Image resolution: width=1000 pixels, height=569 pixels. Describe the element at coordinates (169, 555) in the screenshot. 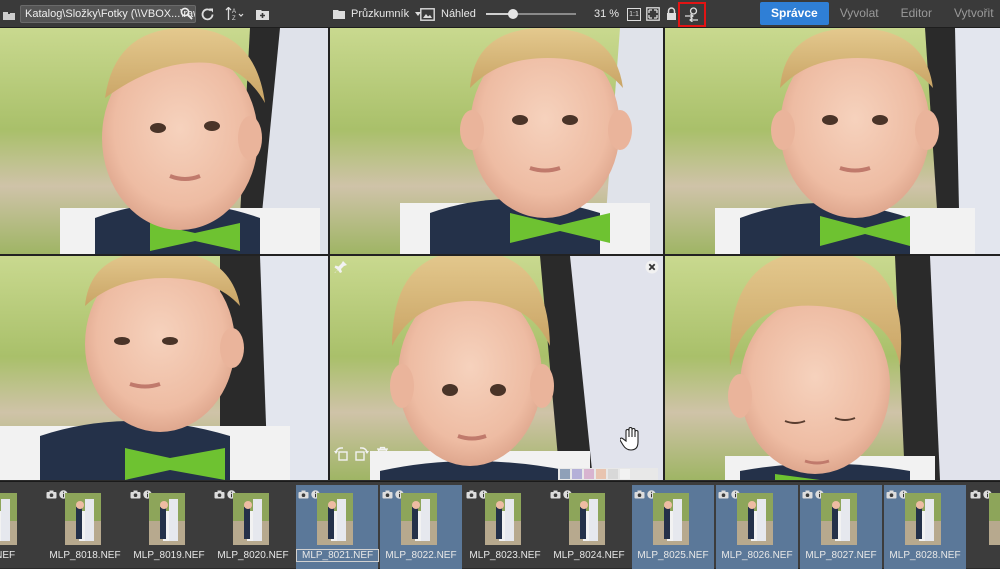

I see `thumbnail-label: MLP_8019.NEF` at that location.